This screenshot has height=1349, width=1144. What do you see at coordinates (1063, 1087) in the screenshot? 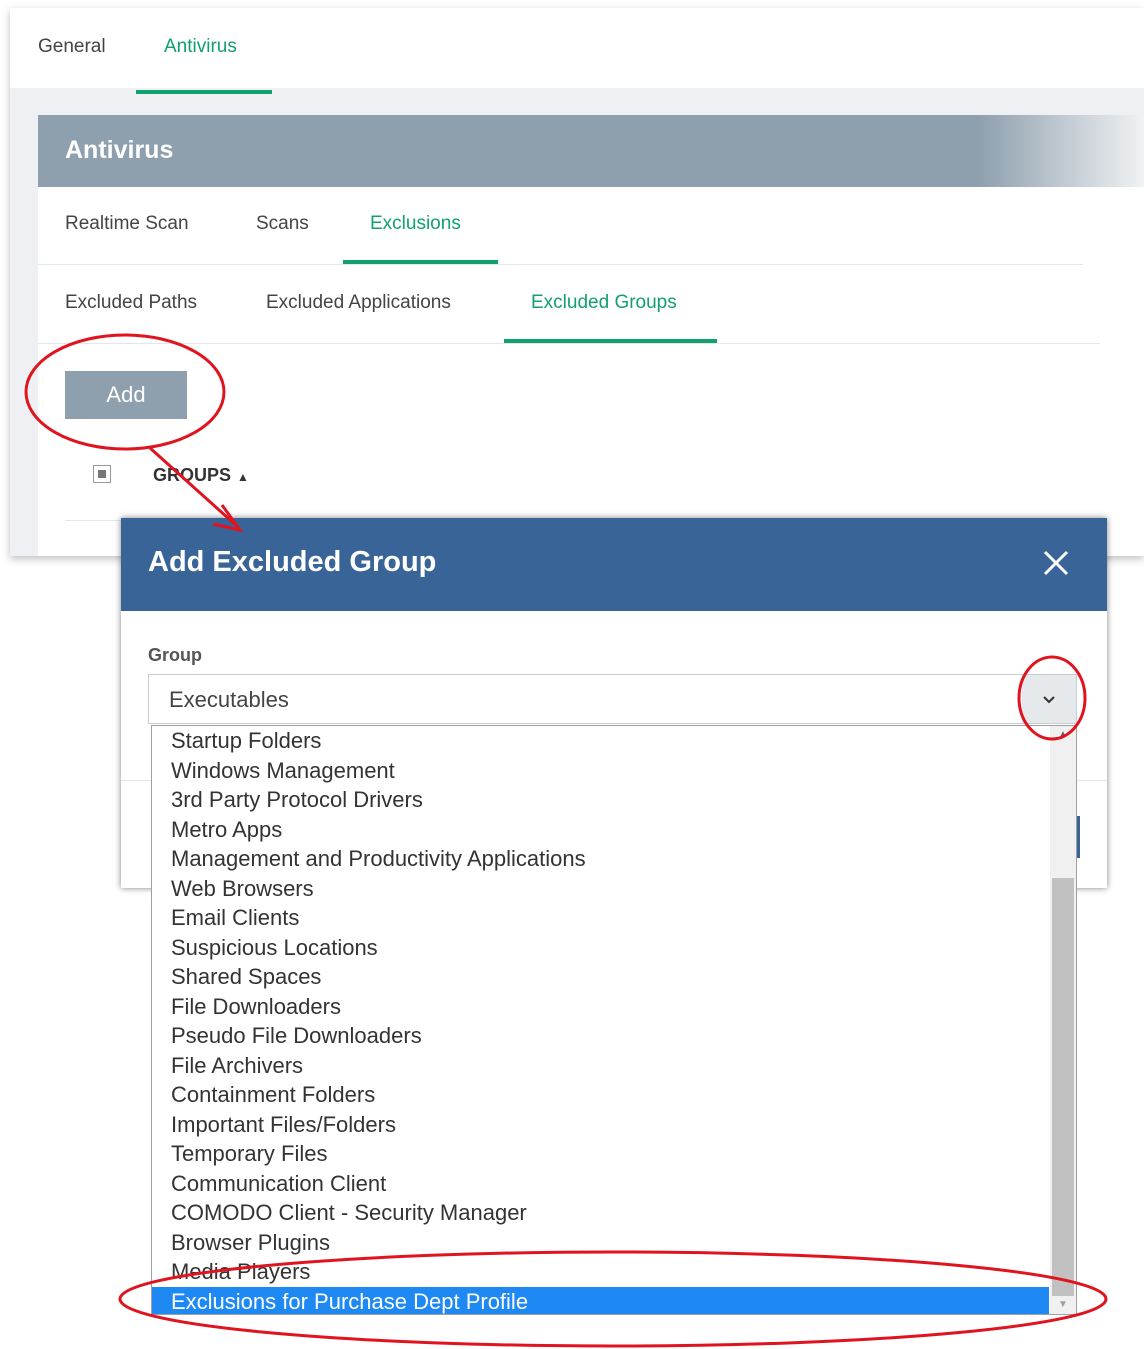
I see `scrollbar-thumb` at bounding box center [1063, 1087].